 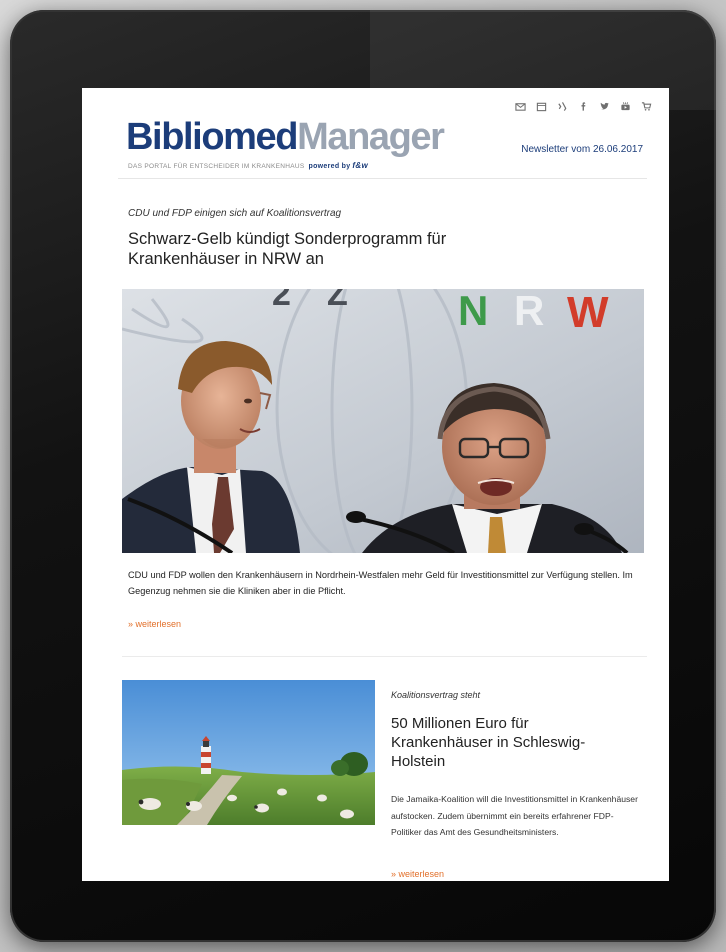 I want to click on cart-icon, so click(x=646, y=106).